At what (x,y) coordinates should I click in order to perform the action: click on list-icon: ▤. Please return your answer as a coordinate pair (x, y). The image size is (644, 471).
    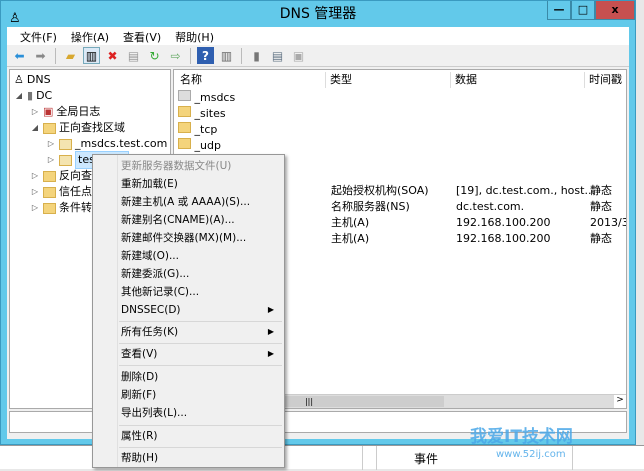
    Looking at the image, I should click on (277, 55).